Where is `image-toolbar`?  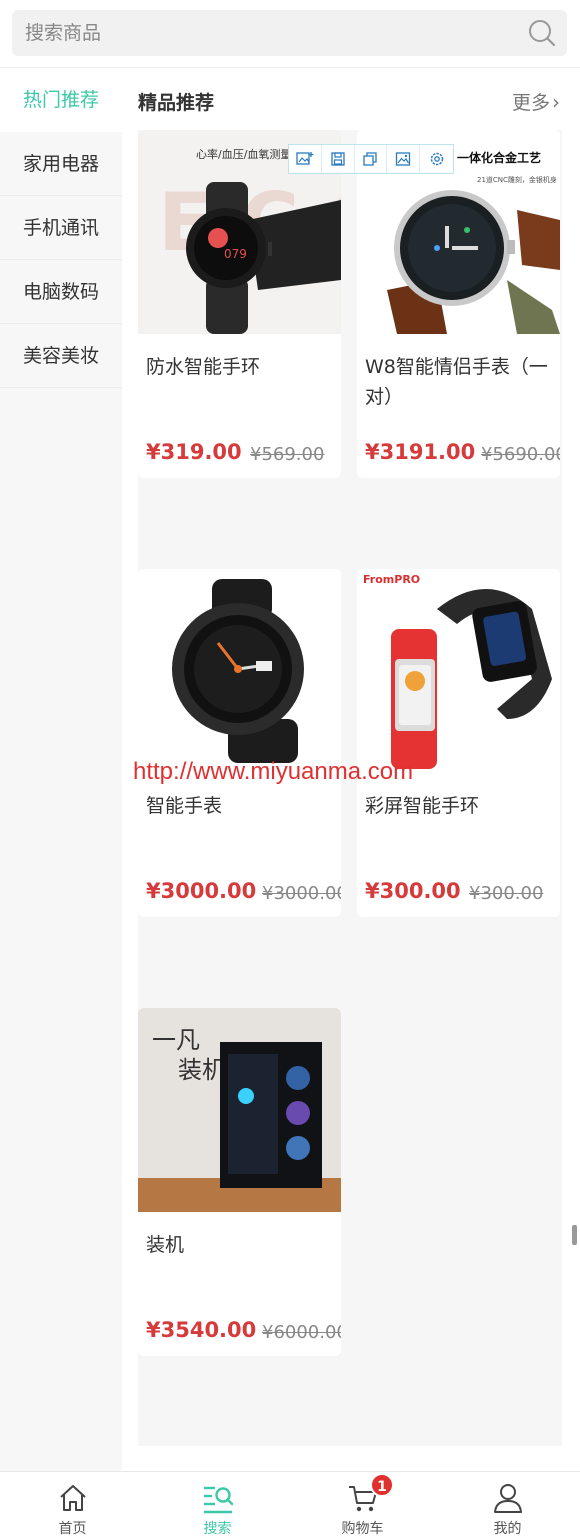 image-toolbar is located at coordinates (371, 159).